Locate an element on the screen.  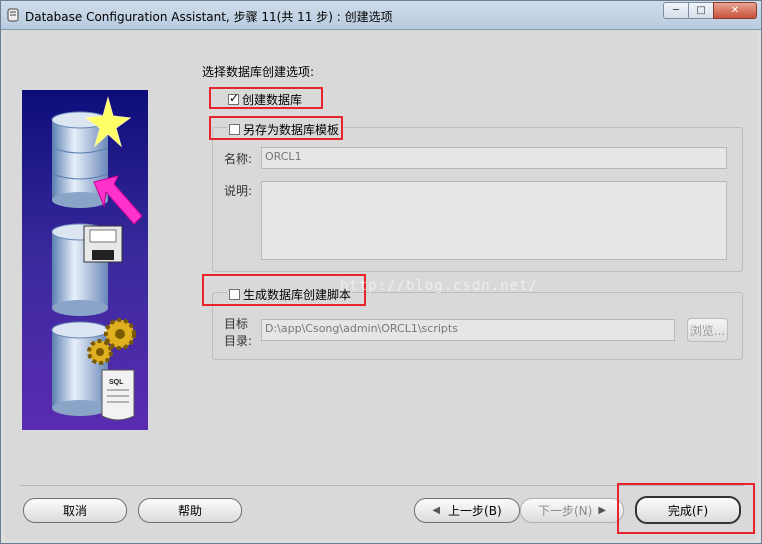
save-template-option: 另存为数据库模板 is located at coordinates (284, 129).